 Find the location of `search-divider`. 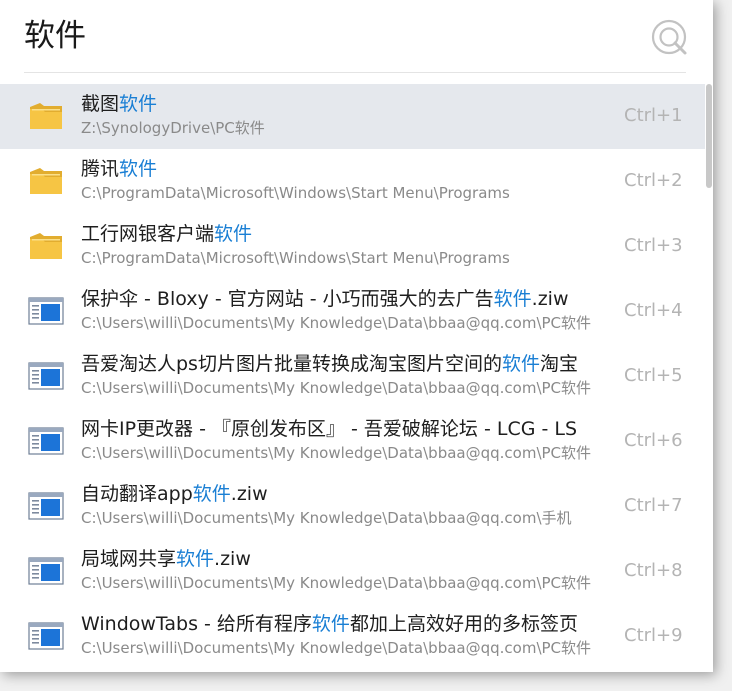

search-divider is located at coordinates (355, 72).